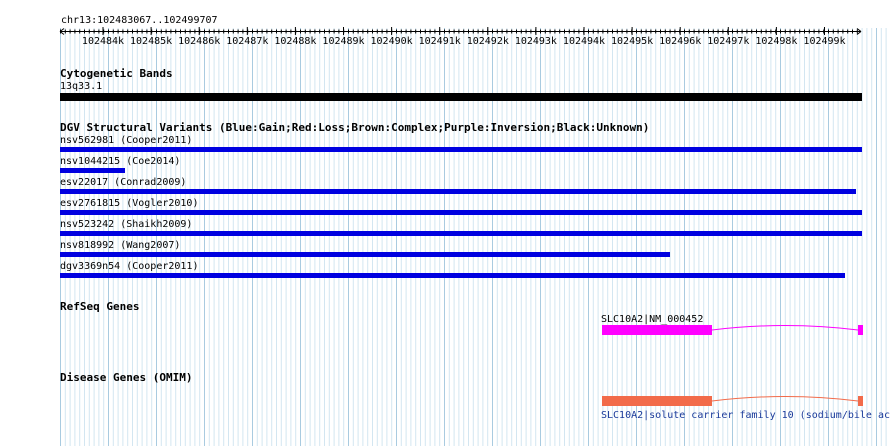  What do you see at coordinates (785, 399) in the screenshot?
I see `omim-intron-line` at bounding box center [785, 399].